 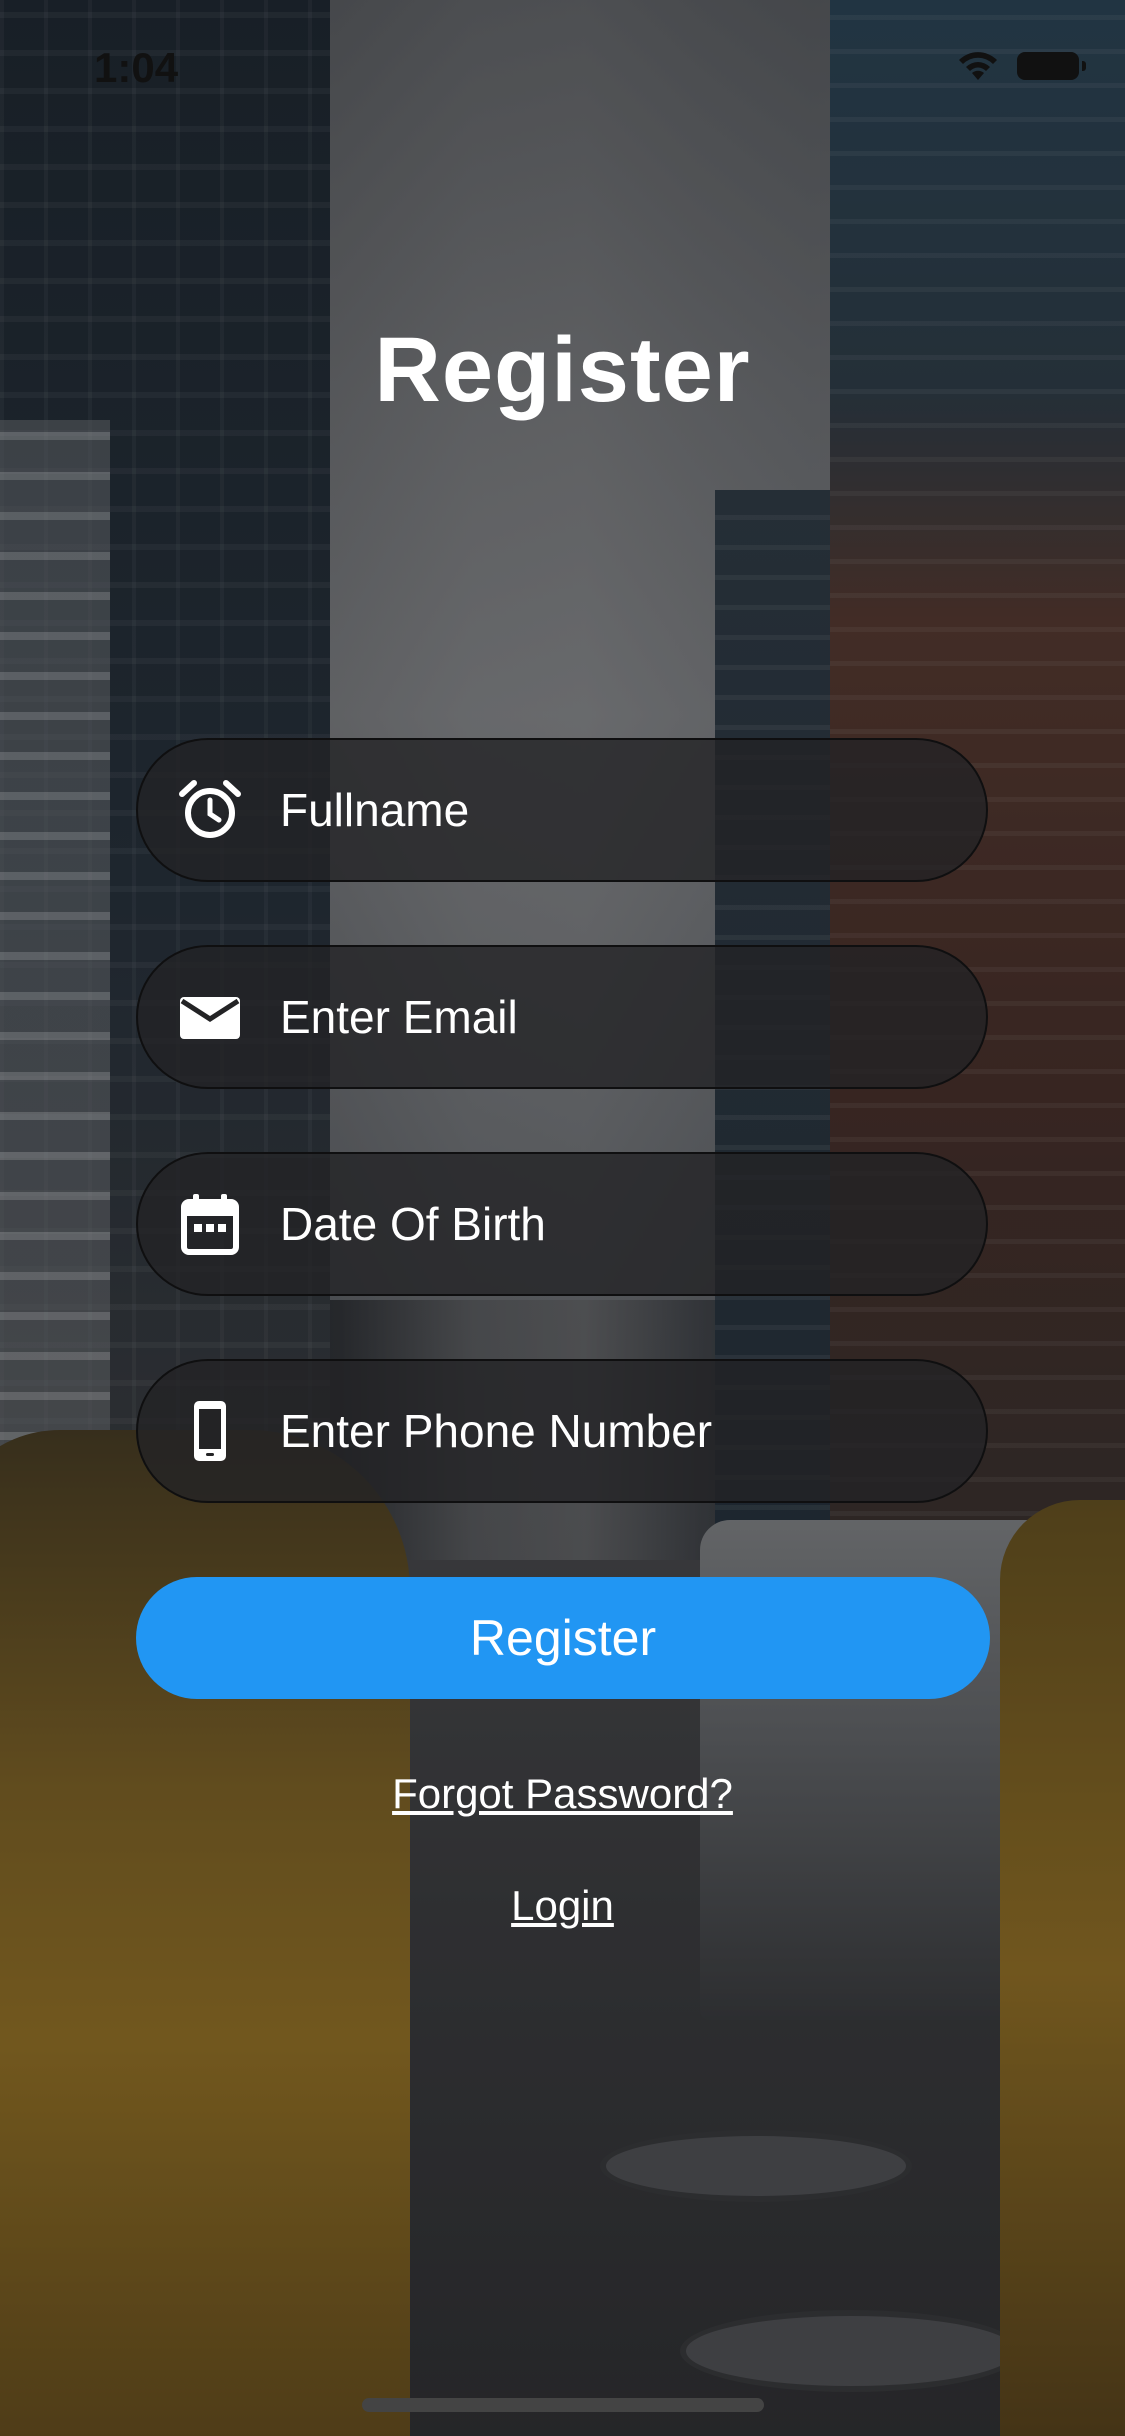 I want to click on dob-field, so click(x=562, y=1224).